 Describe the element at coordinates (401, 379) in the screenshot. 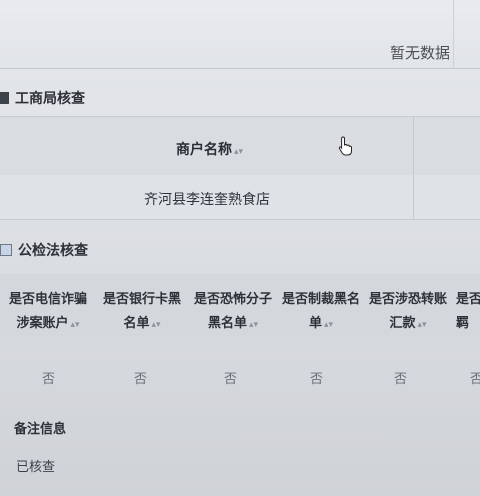

I see `terror-transfer-value: 否` at that location.